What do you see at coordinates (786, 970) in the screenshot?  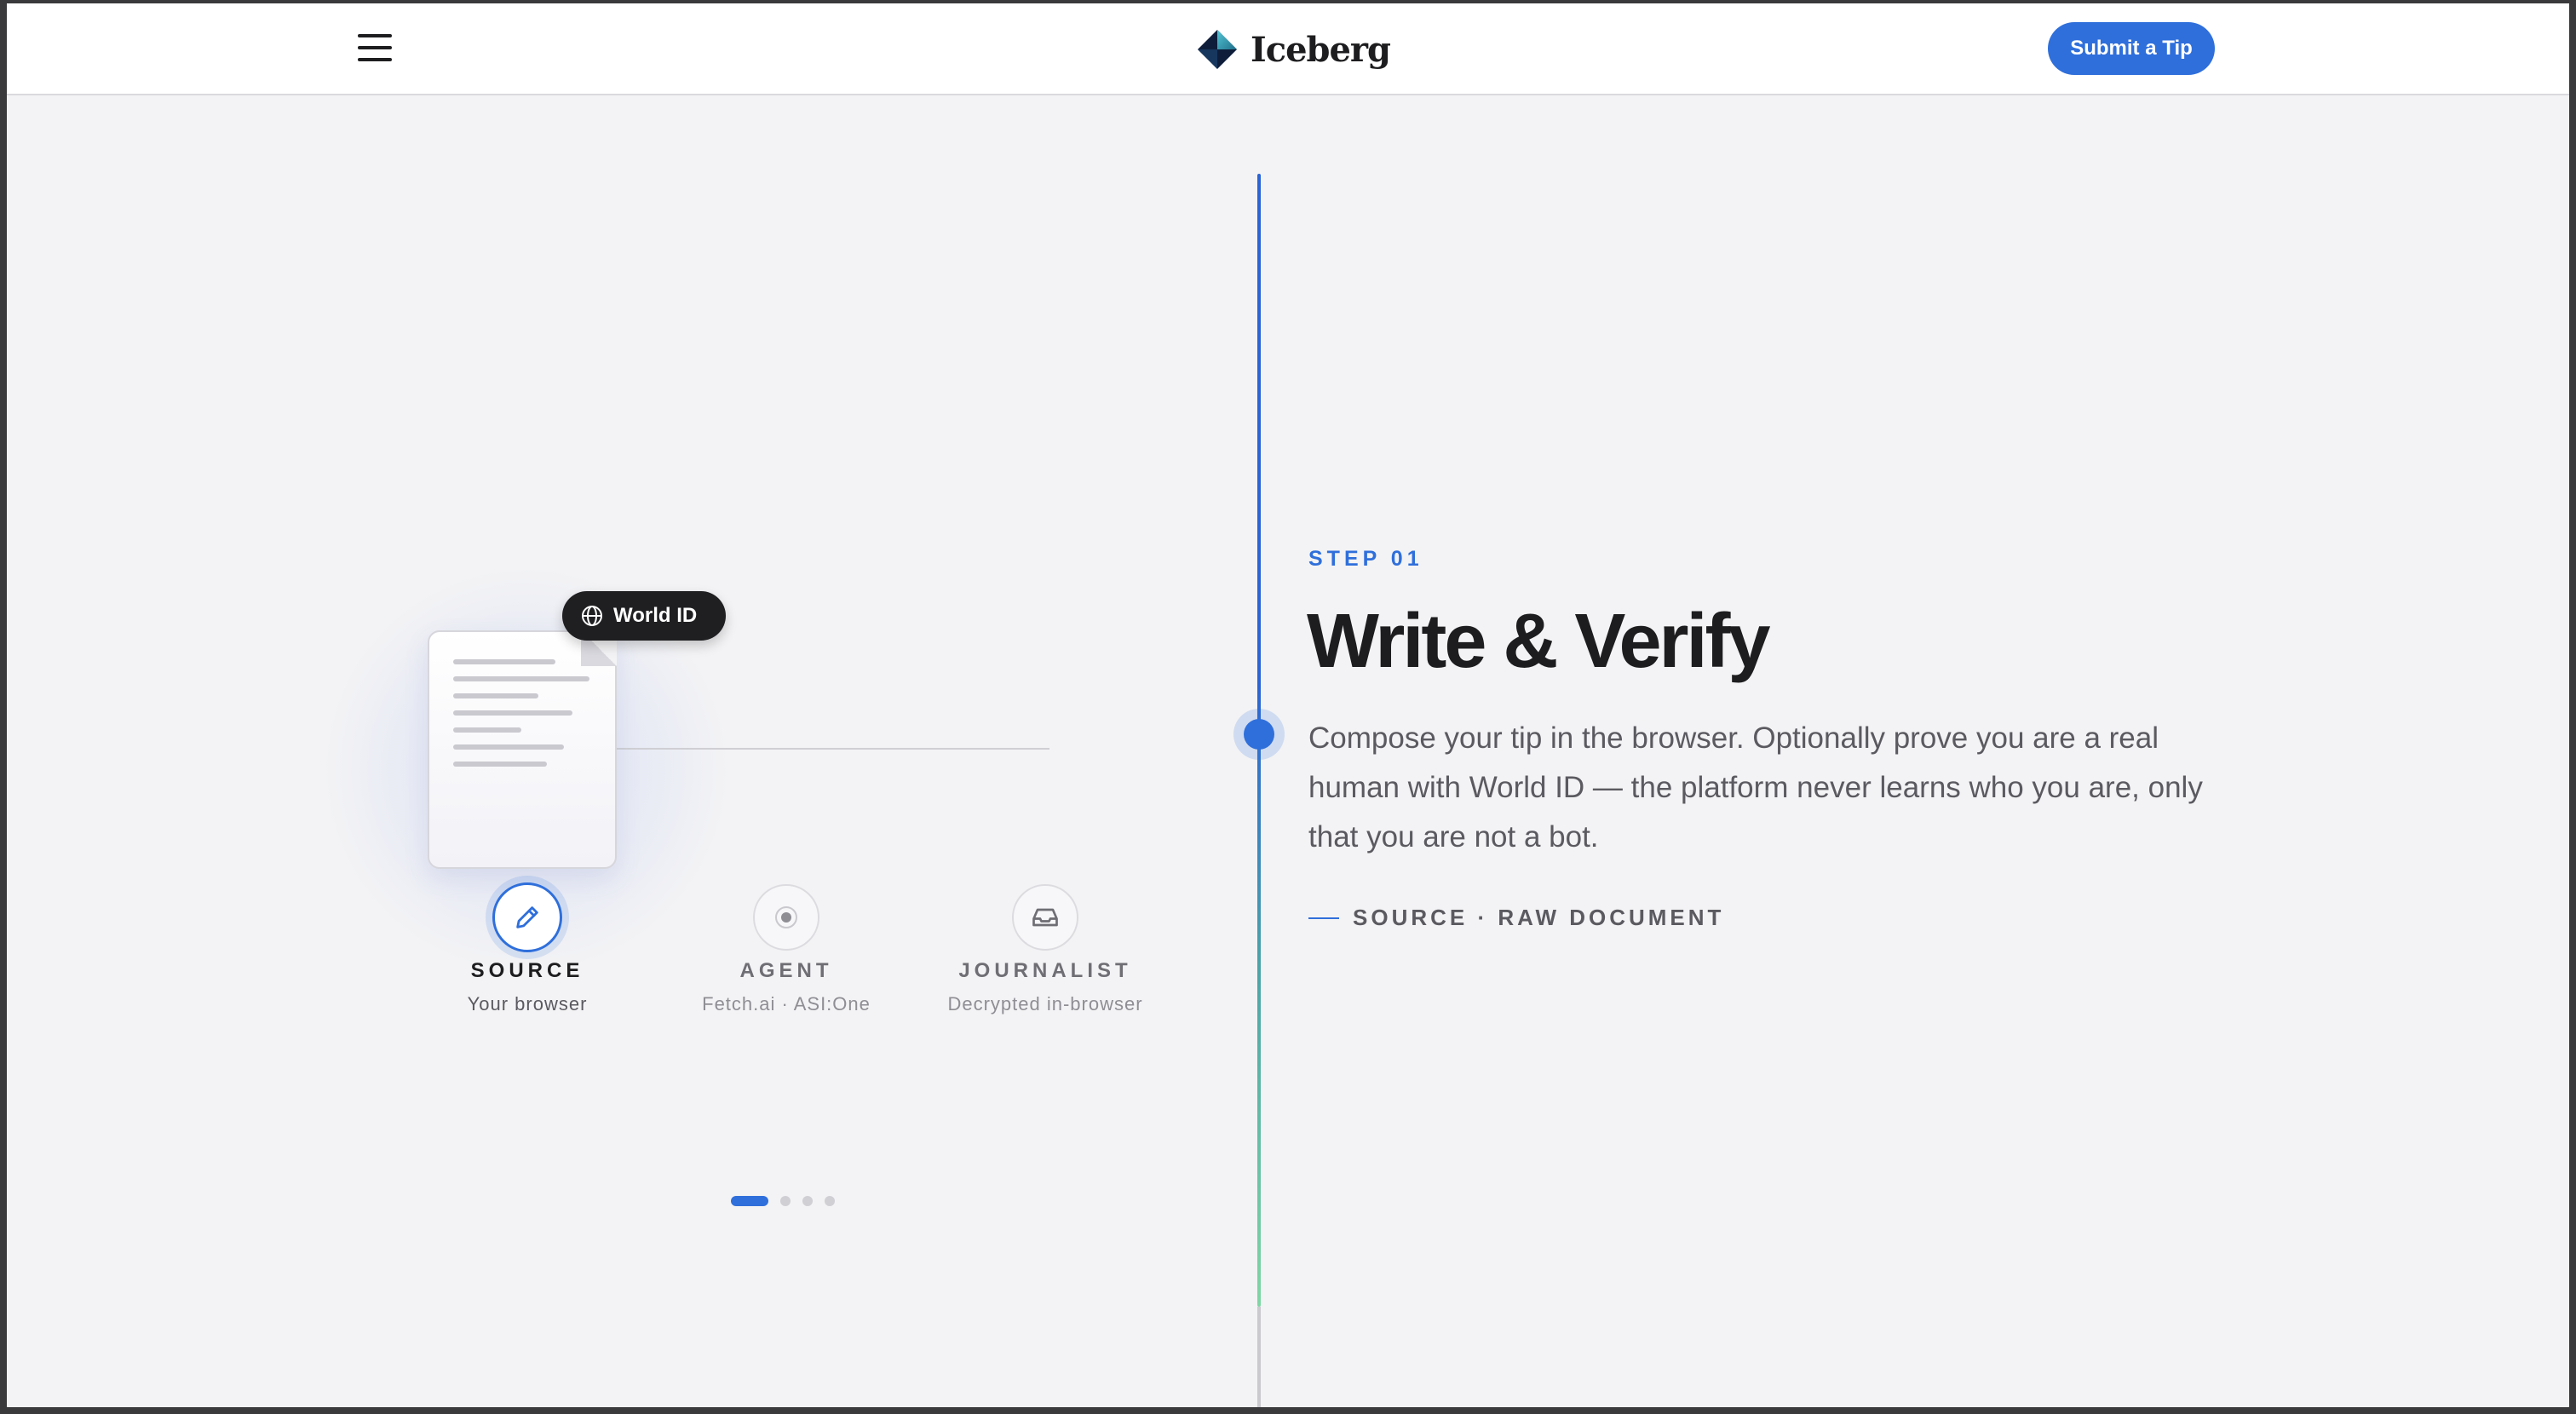 I see `agent-node-label: AGENT` at bounding box center [786, 970].